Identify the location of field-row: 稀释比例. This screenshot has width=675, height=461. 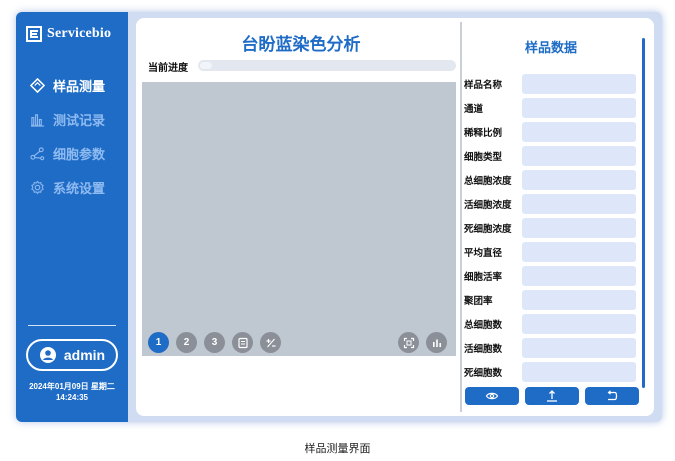
(551, 132).